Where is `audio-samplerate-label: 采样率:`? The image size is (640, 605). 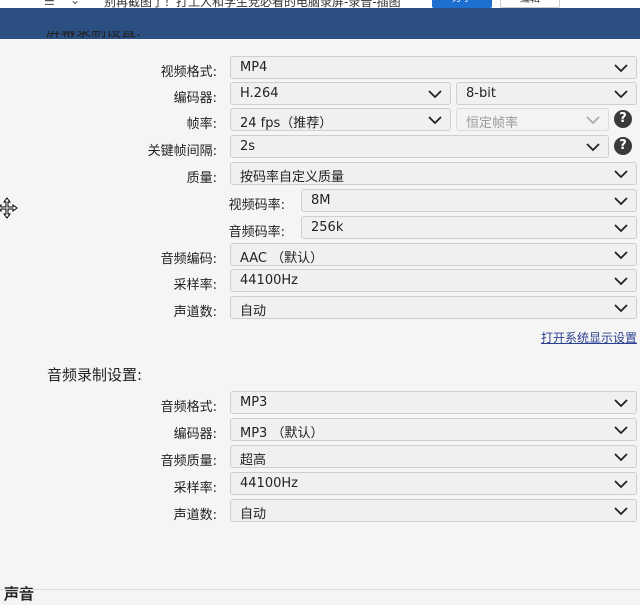
audio-samplerate-label: 采样率: is located at coordinates (195, 488).